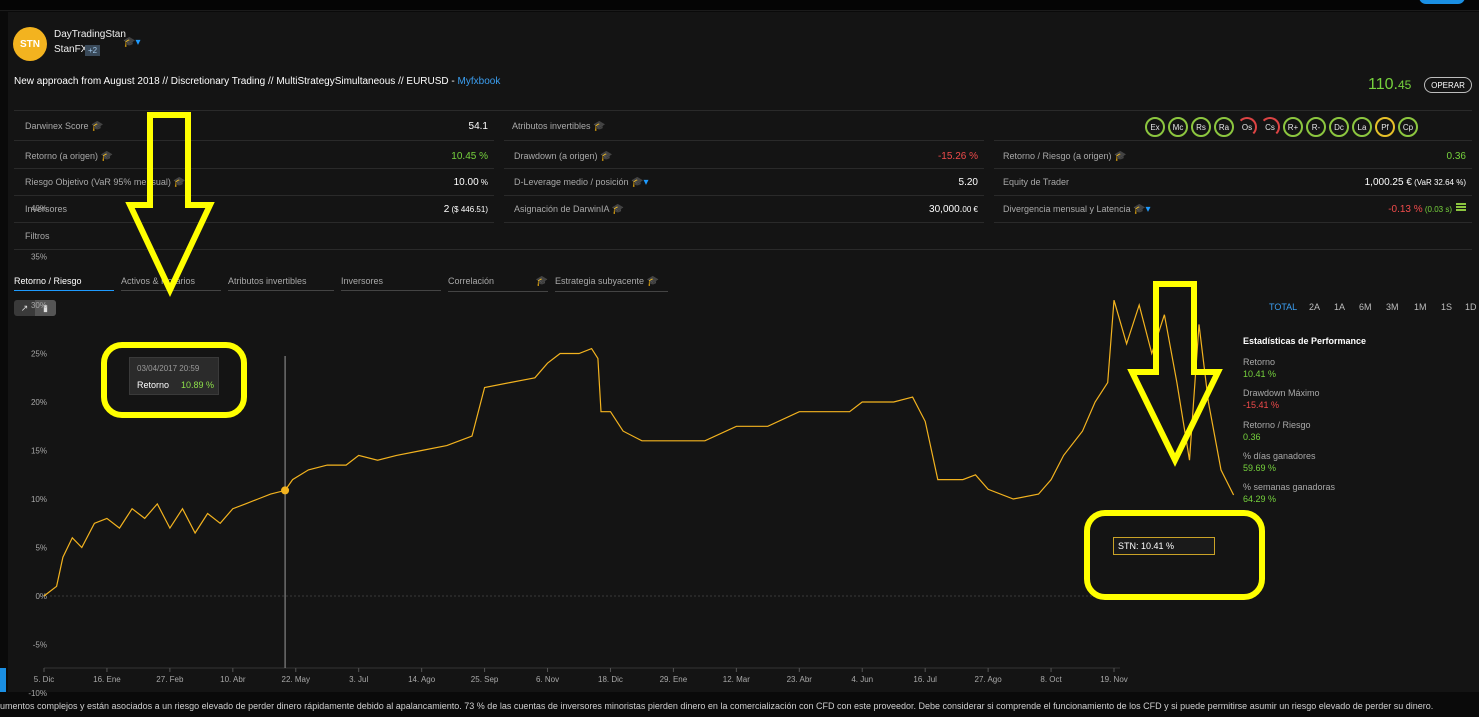 Image resolution: width=1479 pixels, height=717 pixels. Describe the element at coordinates (174, 376) in the screenshot. I see `chart-tooltip: 03/04/2017 20:59 Retorno 10.89 %` at that location.